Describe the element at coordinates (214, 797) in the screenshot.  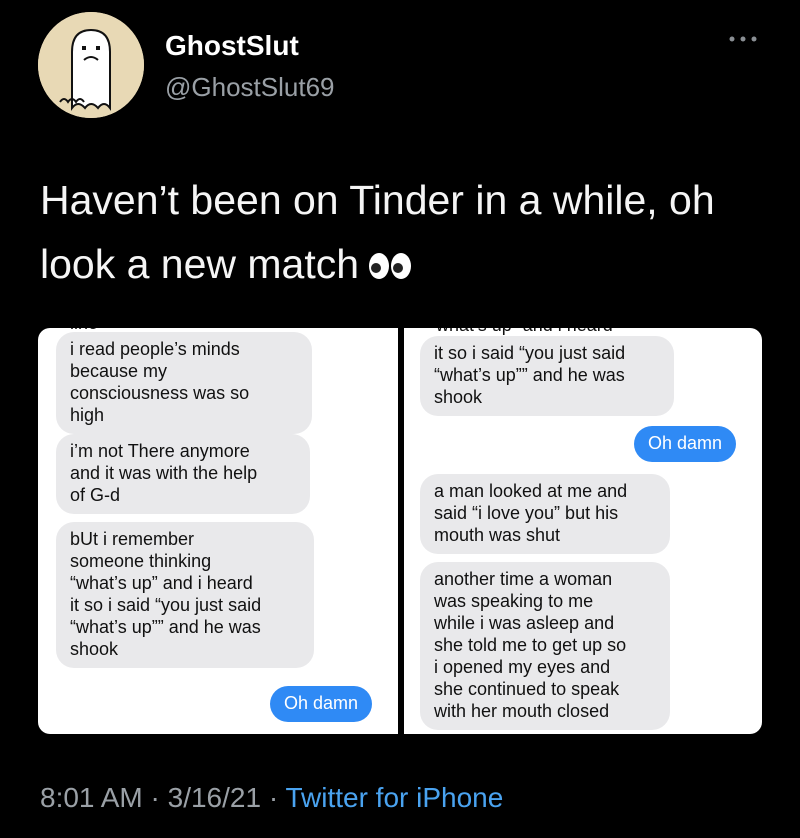
I see `tweet-date: 3/16/21` at that location.